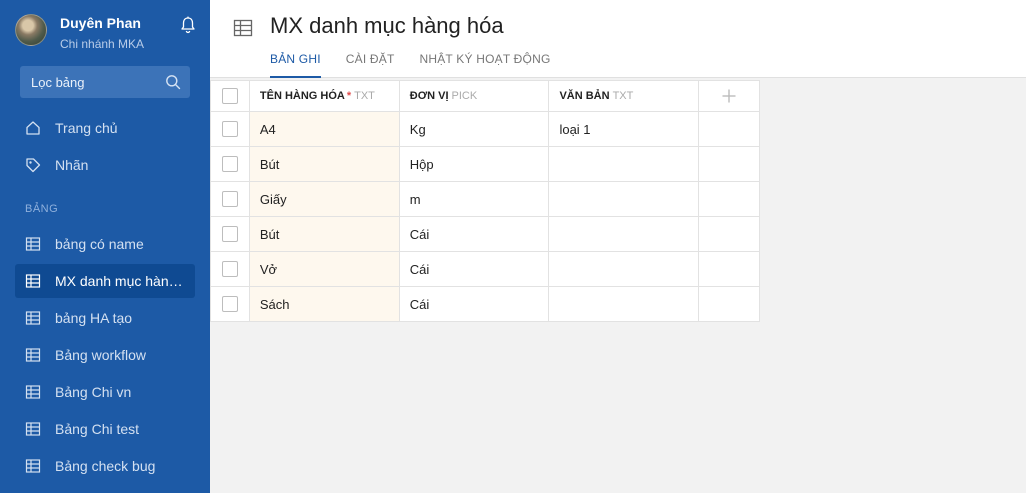 The image size is (1026, 493). Describe the element at coordinates (31, 30) in the screenshot. I see `avatar` at that location.